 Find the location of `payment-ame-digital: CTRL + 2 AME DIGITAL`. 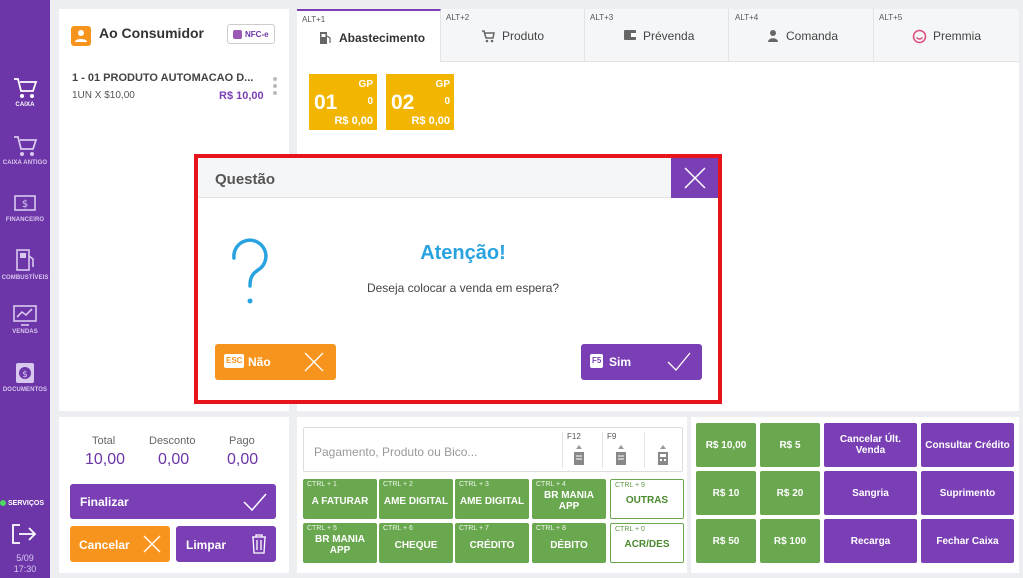

payment-ame-digital: CTRL + 2 AME DIGITAL is located at coordinates (416, 499).